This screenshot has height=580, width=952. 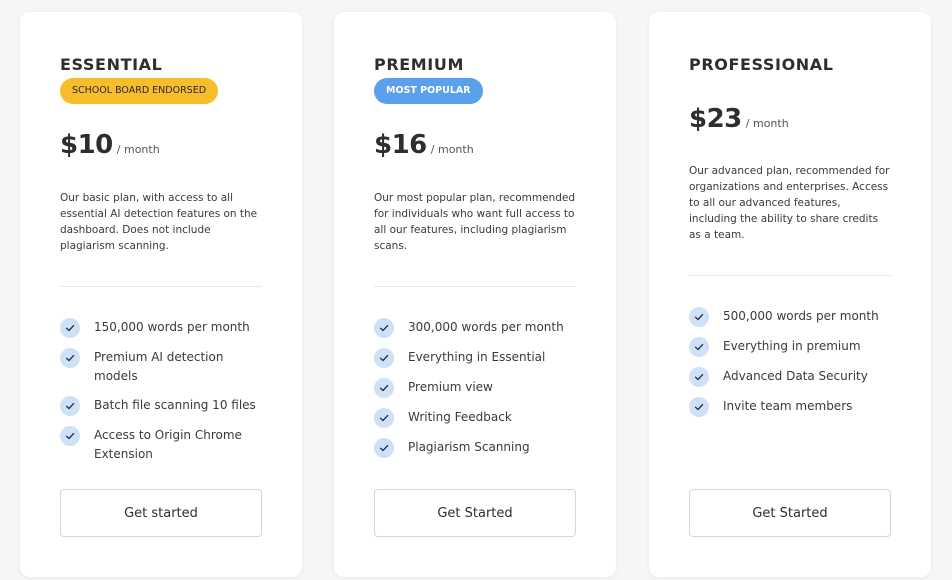 I want to click on plan-price: $23/ month, so click(x=739, y=119).